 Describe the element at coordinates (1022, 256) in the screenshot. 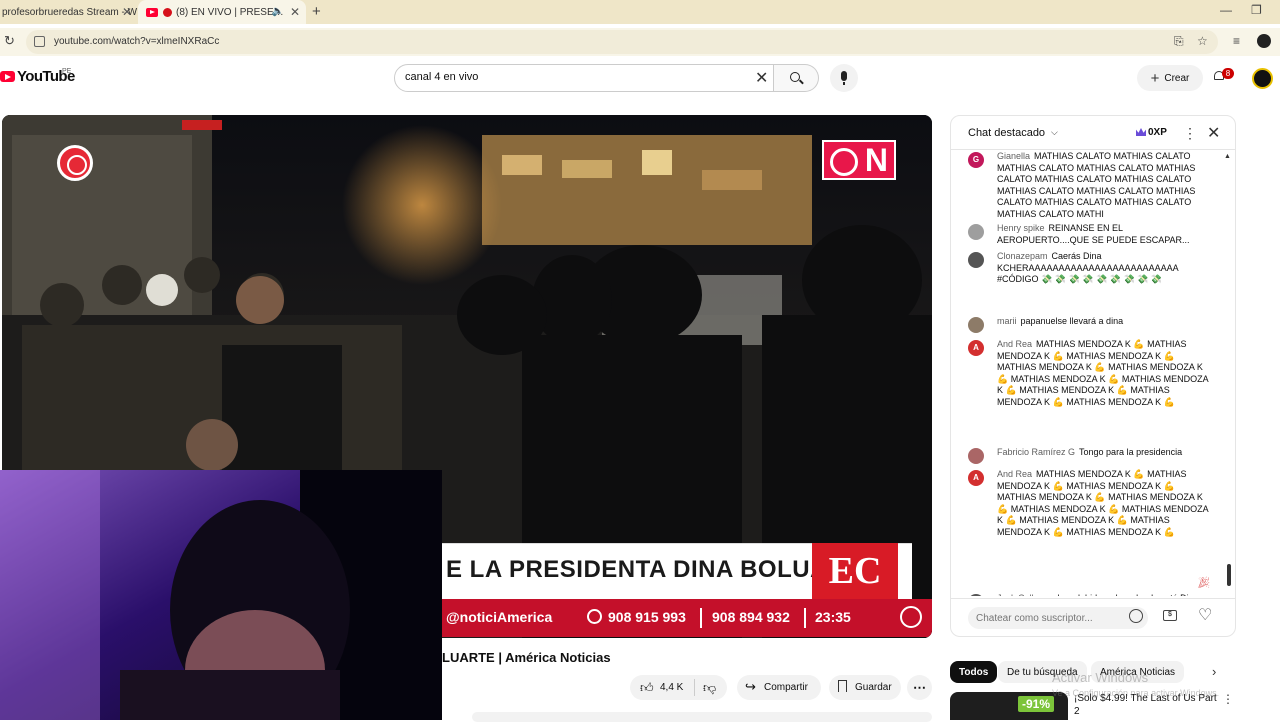

I see `chat-author-name: Clonazepam` at that location.